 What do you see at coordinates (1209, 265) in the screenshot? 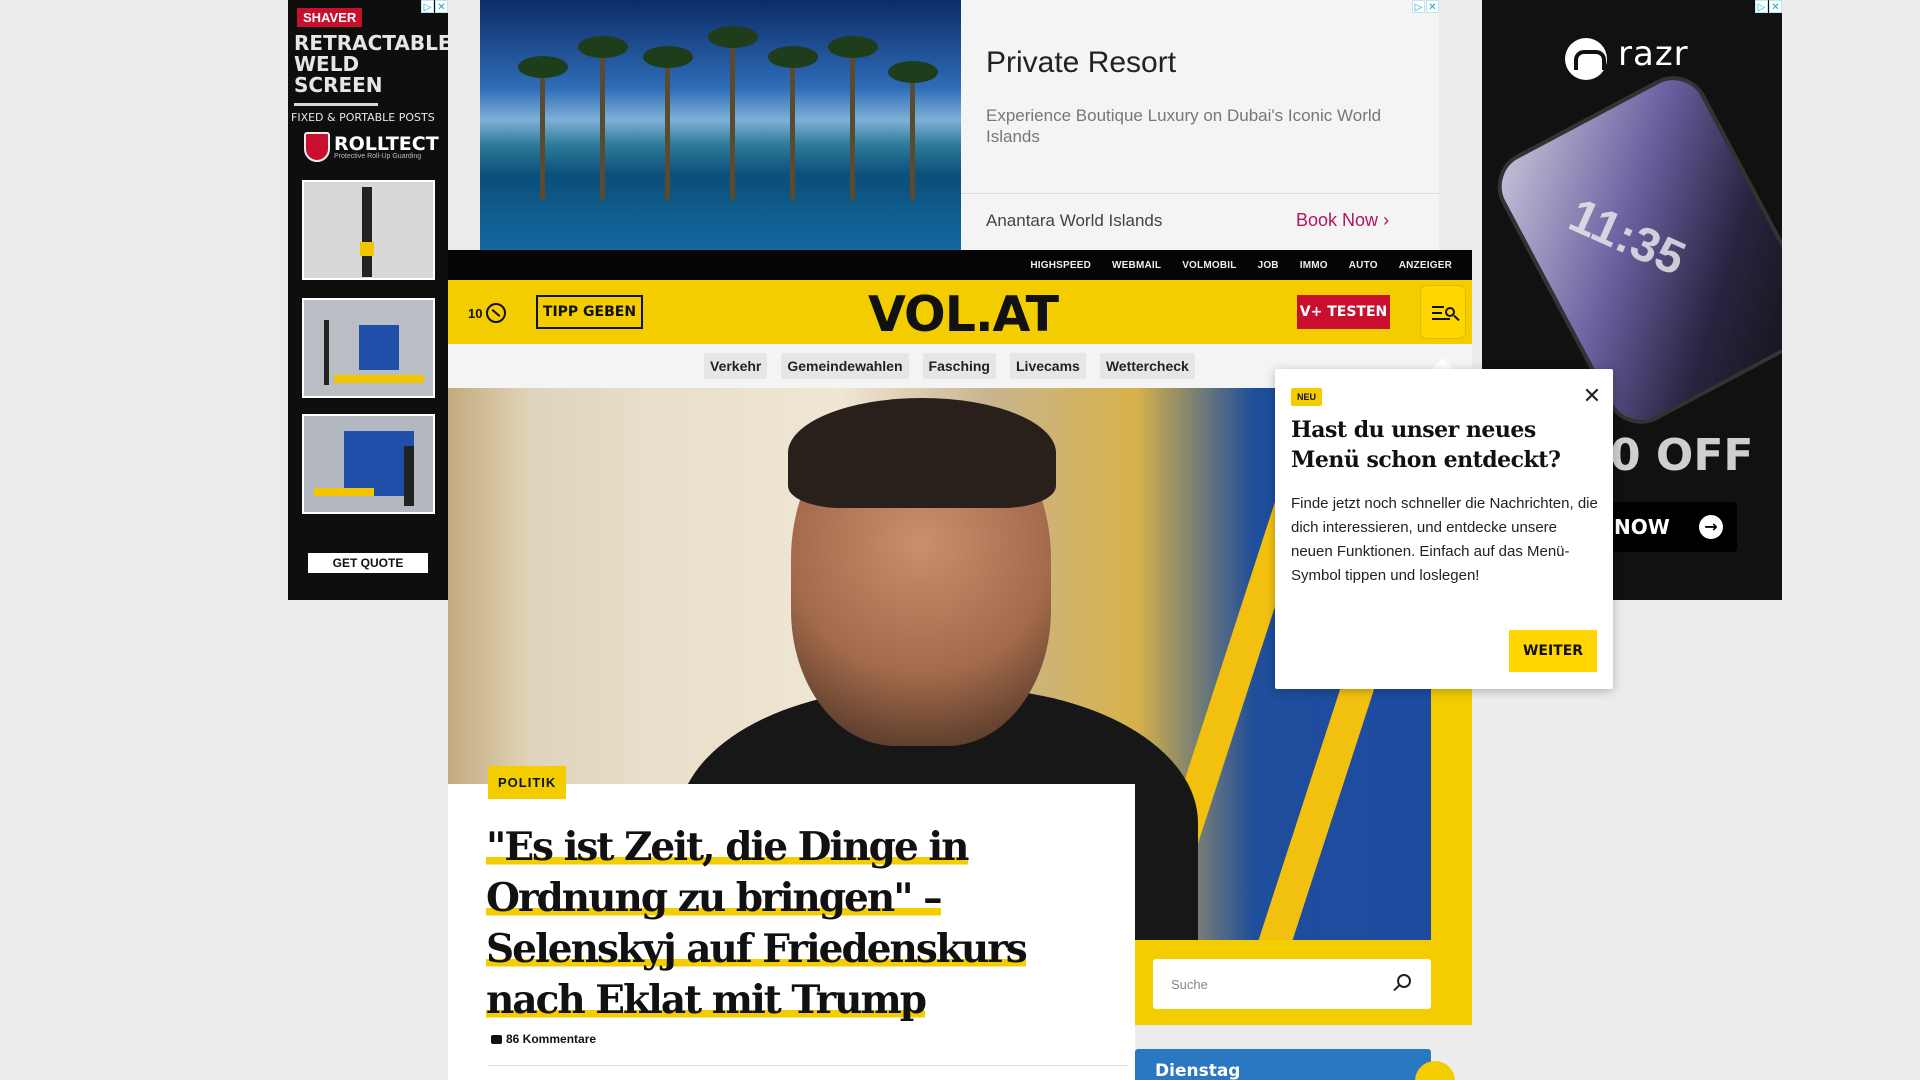
I see `topnav-volmobil: VOLMOBIL` at bounding box center [1209, 265].